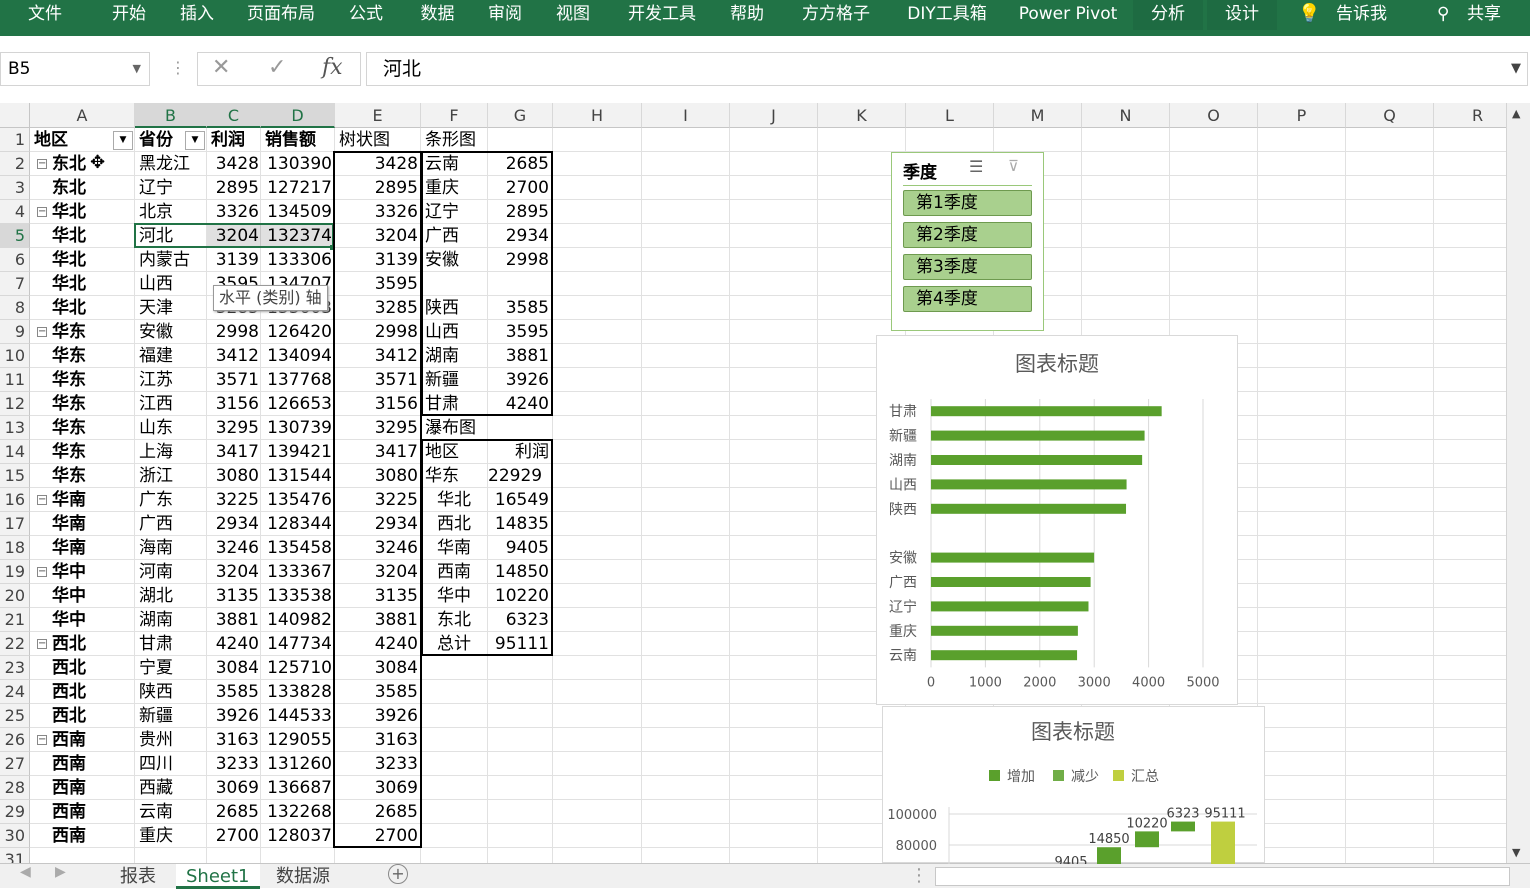 This screenshot has width=1530, height=889. Describe the element at coordinates (398, 874) in the screenshot. I see `add-sheet-icon: +` at that location.